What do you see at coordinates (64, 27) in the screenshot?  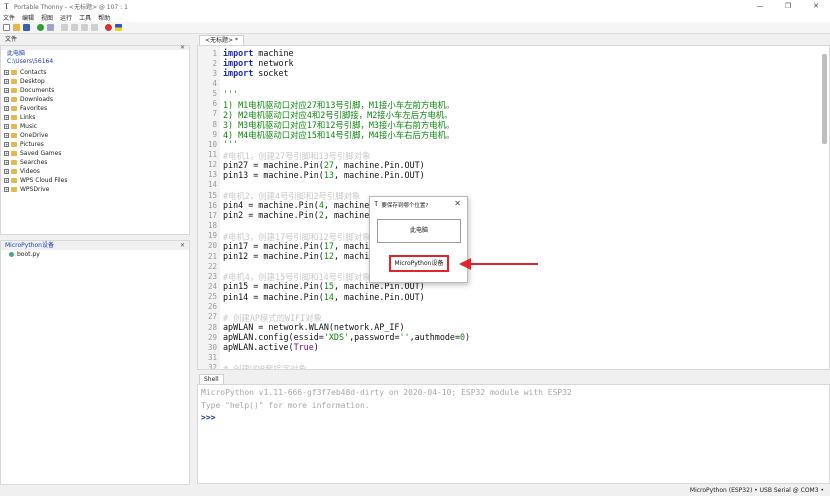 I see `step-over-icon` at bounding box center [64, 27].